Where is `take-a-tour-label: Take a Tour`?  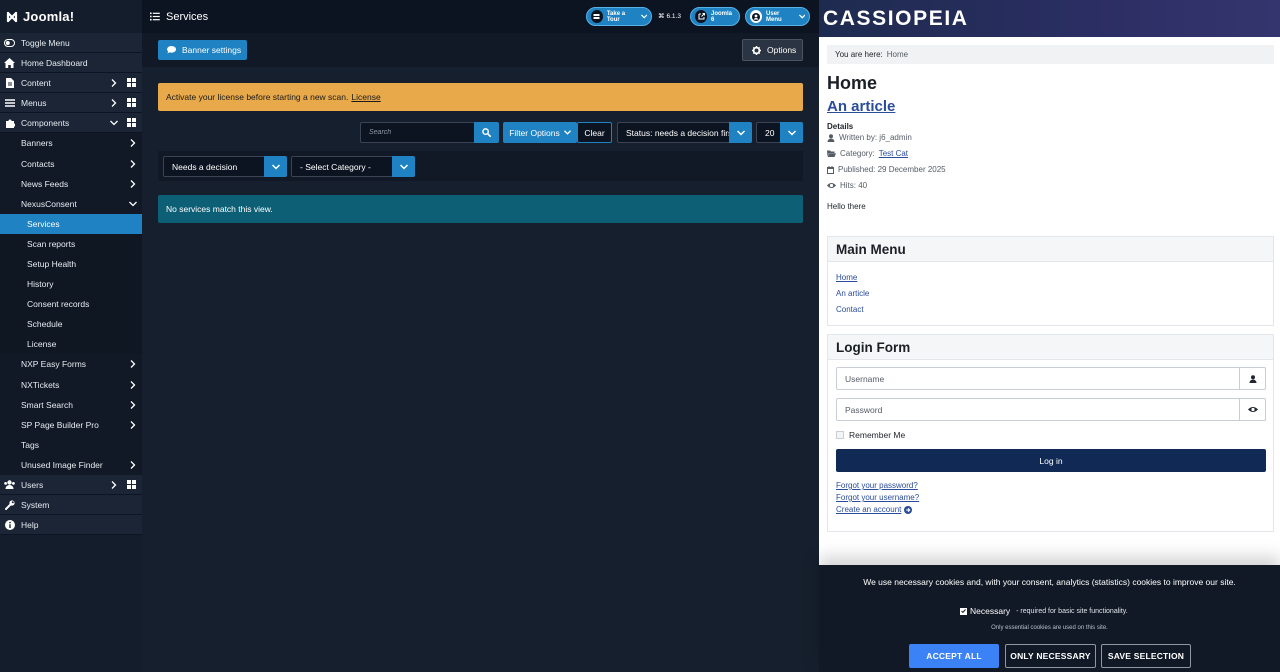
take-a-tour-label: Take a Tour is located at coordinates (616, 16).